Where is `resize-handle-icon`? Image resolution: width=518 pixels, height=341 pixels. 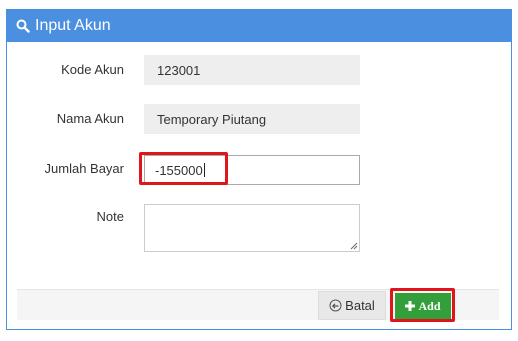
resize-handle-icon is located at coordinates (353, 245).